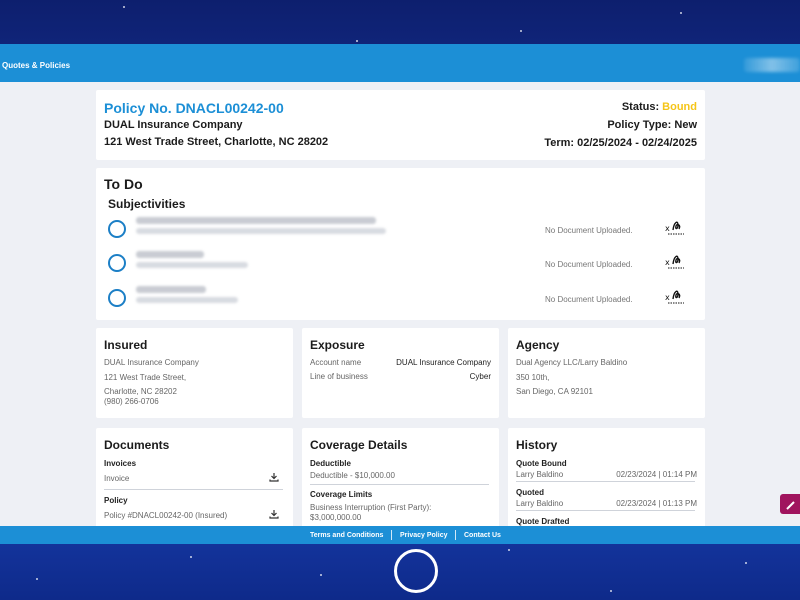 This screenshot has width=800, height=600. What do you see at coordinates (116, 500) in the screenshot?
I see `policy-heading: Policy` at bounding box center [116, 500].